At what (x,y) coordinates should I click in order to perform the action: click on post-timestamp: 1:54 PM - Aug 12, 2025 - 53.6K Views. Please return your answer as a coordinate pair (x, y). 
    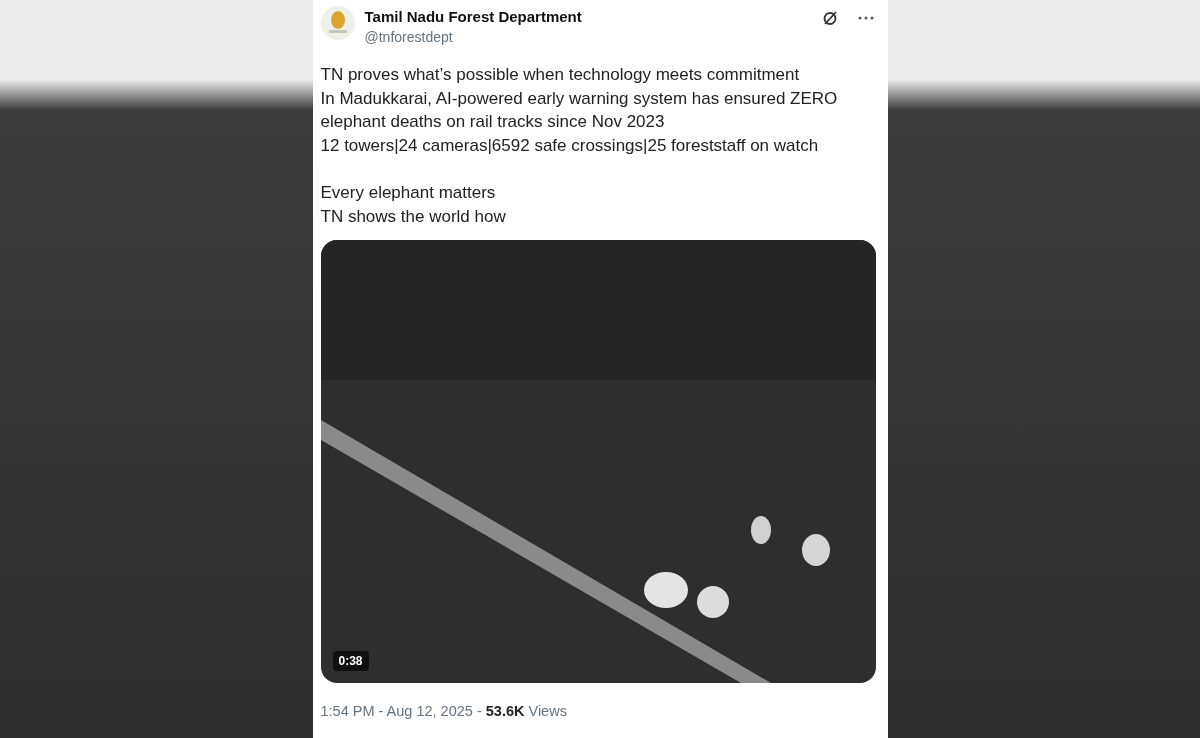
    Looking at the image, I should click on (444, 711).